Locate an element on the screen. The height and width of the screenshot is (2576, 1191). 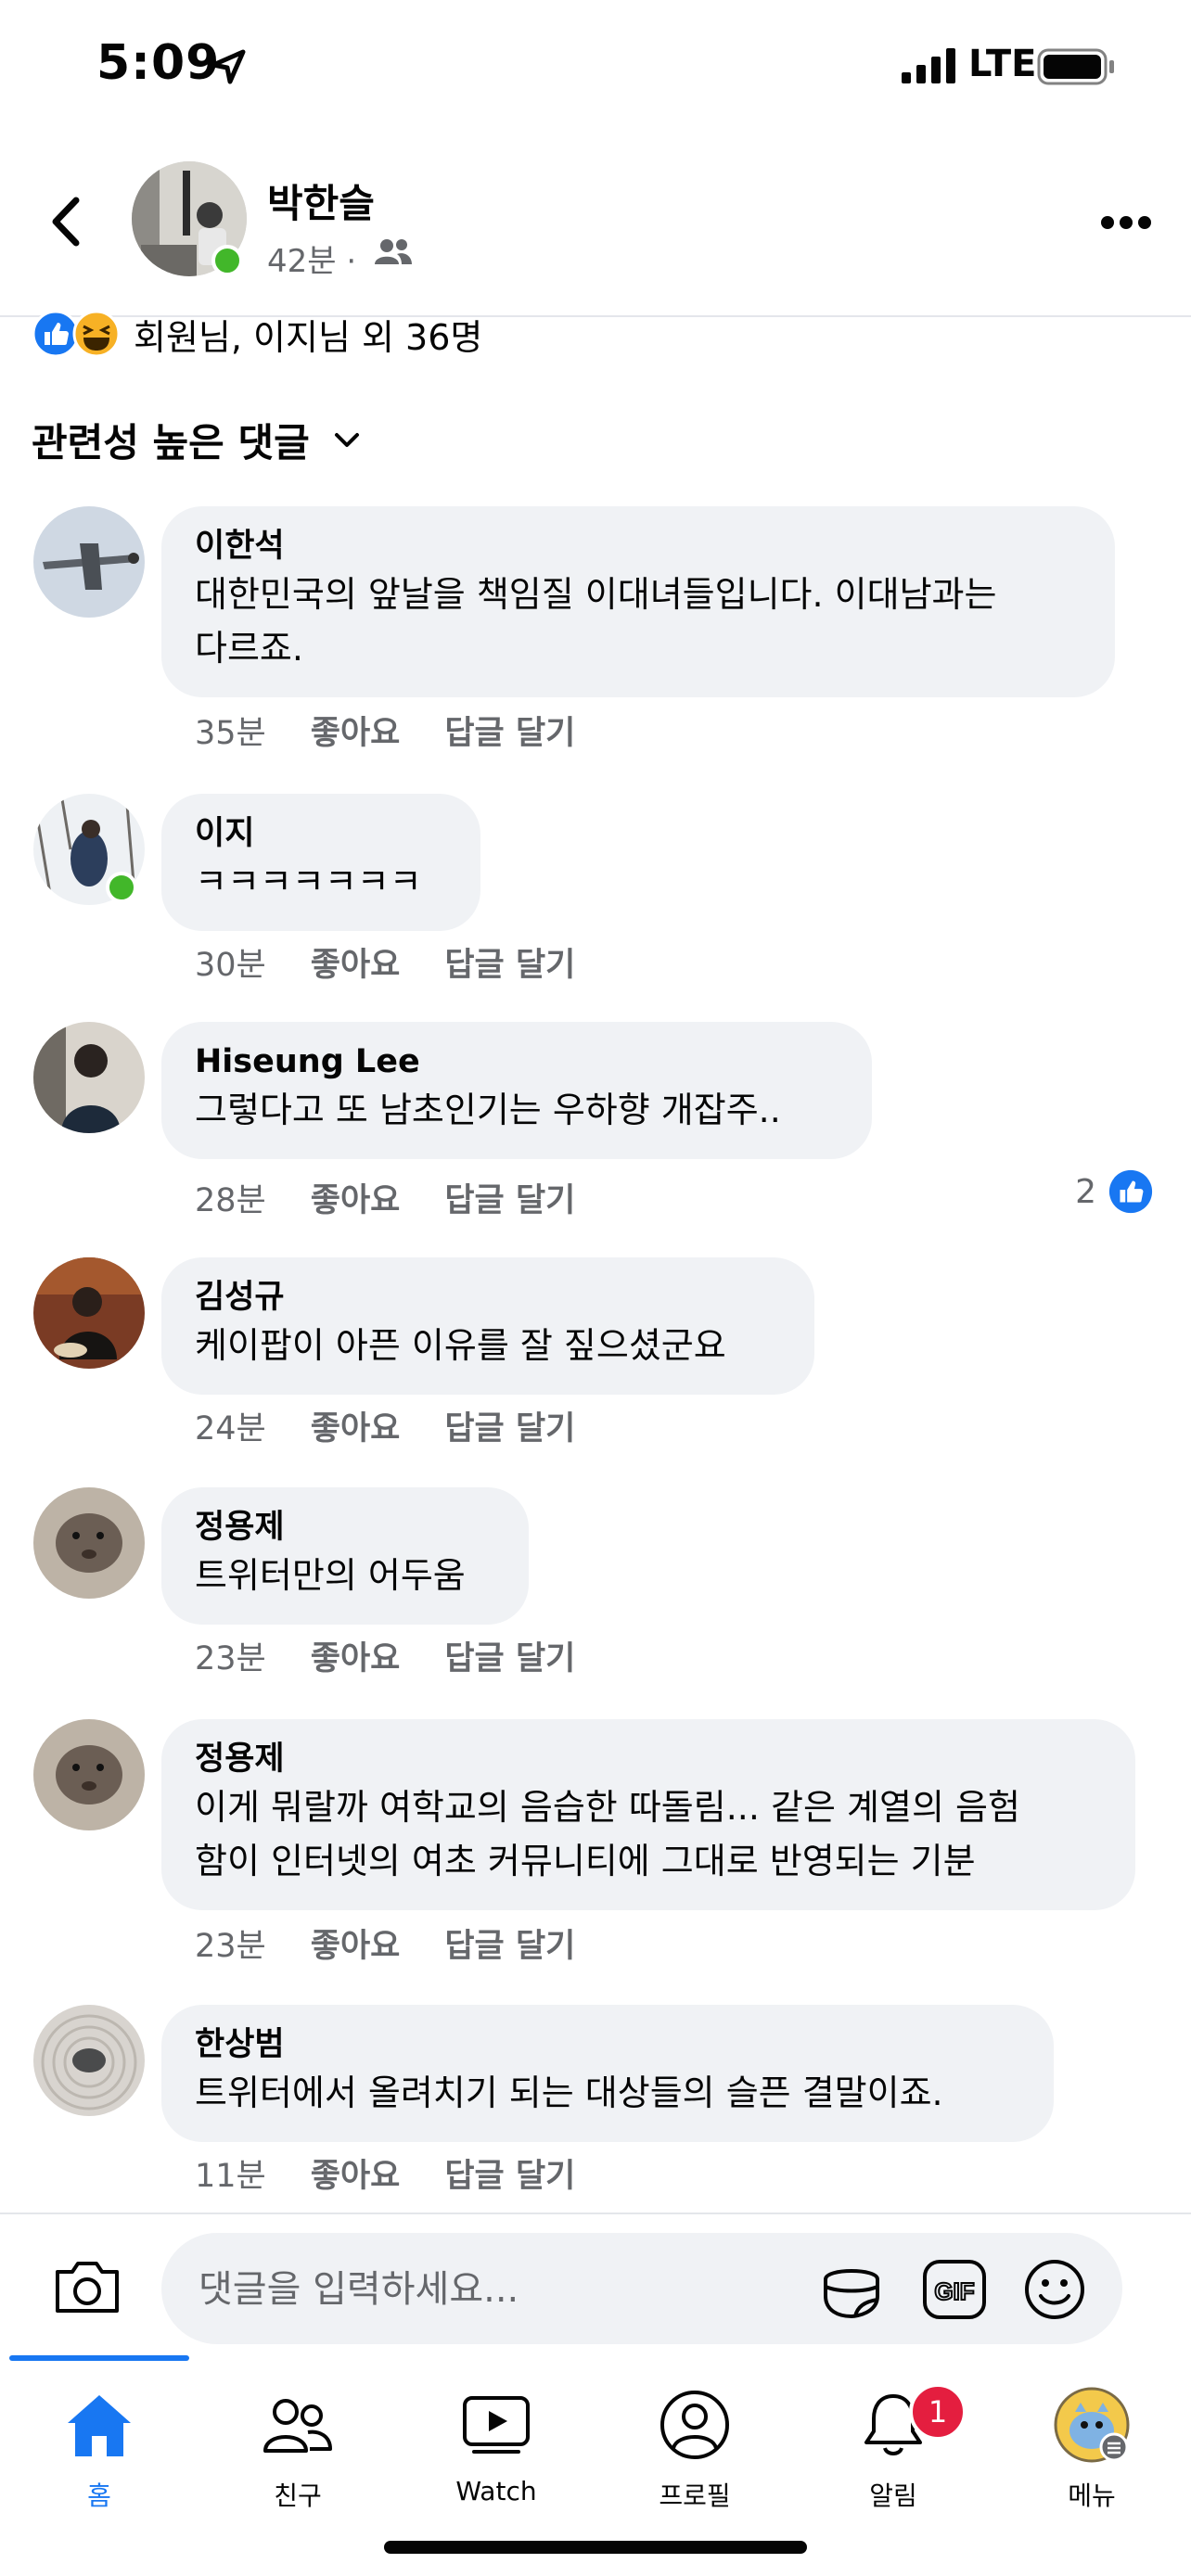
active-tab-indicator is located at coordinates (99, 2358).